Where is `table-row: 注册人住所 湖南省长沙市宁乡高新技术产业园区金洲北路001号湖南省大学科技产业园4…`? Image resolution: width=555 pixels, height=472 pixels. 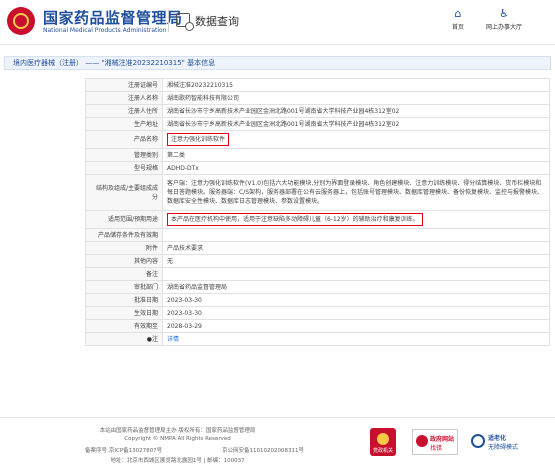 table-row: 注册人住所 湖南省长沙市宁乡高新技术产业园区金洲北路001号湖南省大学科技产业园4… is located at coordinates (317, 111).